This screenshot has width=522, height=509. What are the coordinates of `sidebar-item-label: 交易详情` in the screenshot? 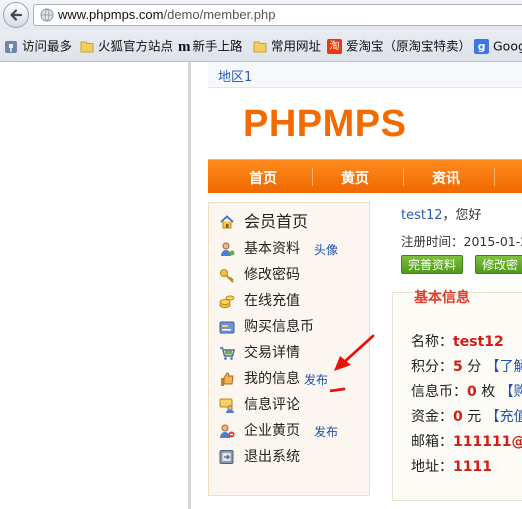 It's located at (272, 353).